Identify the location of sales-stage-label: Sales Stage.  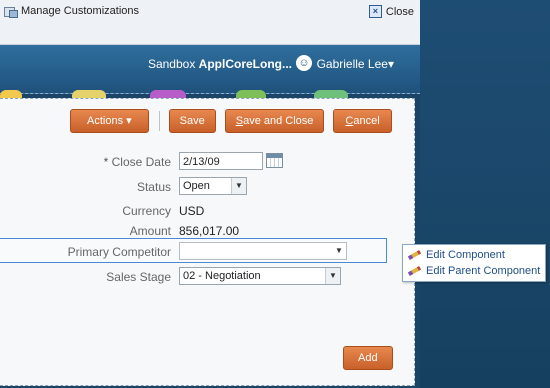
(138, 277).